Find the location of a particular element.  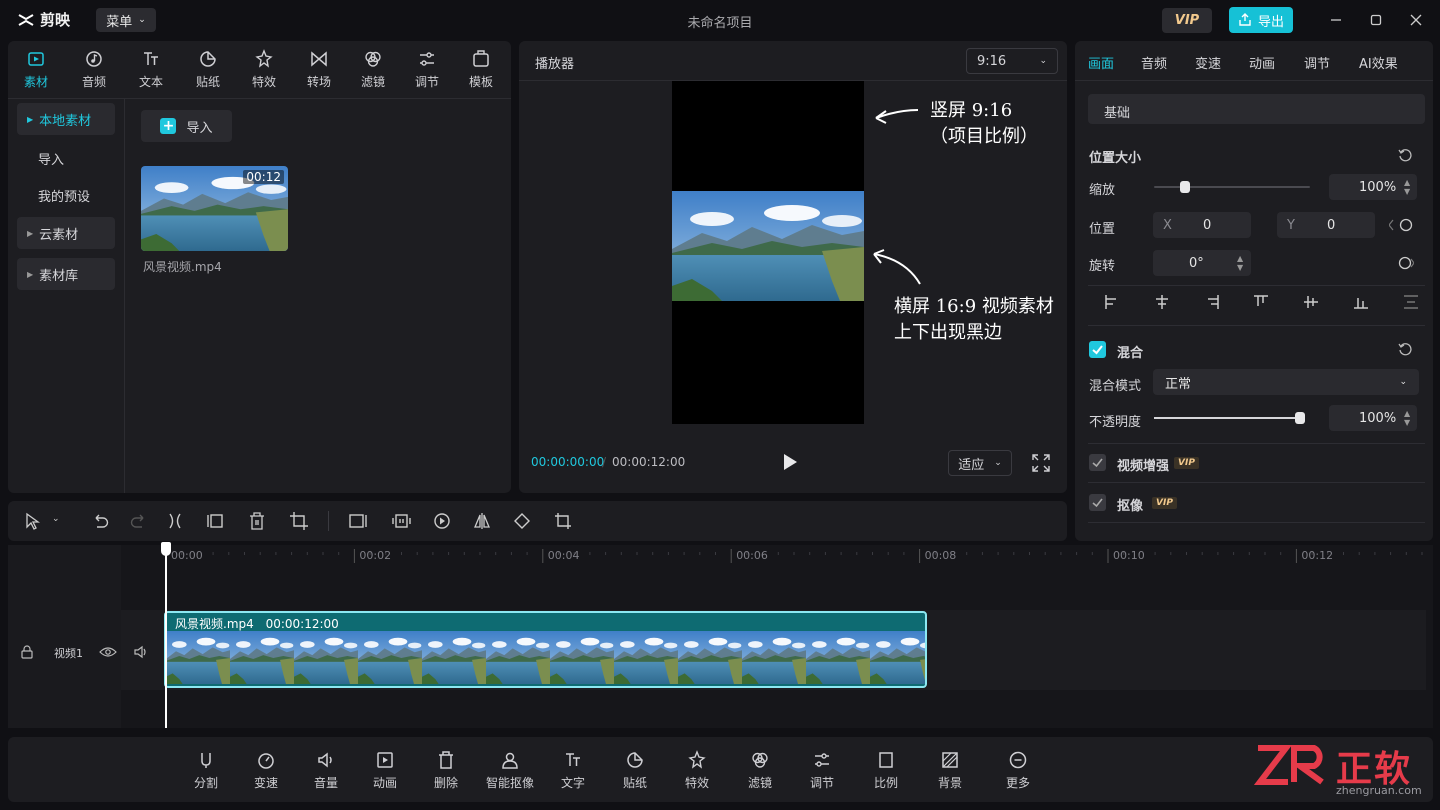

lock-icon is located at coordinates (27, 652).